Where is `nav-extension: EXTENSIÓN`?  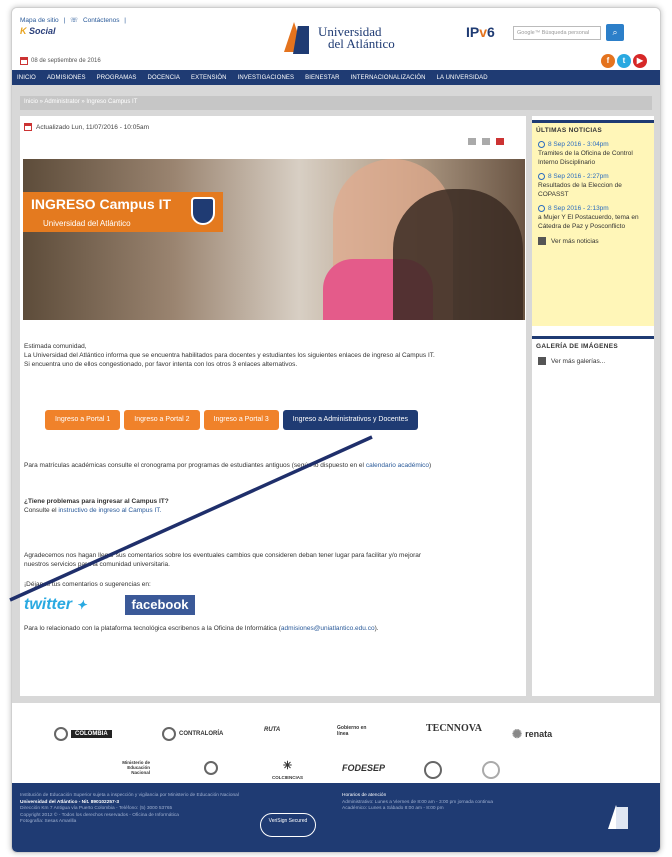
nav-extension: EXTENSIÓN is located at coordinates (209, 78).